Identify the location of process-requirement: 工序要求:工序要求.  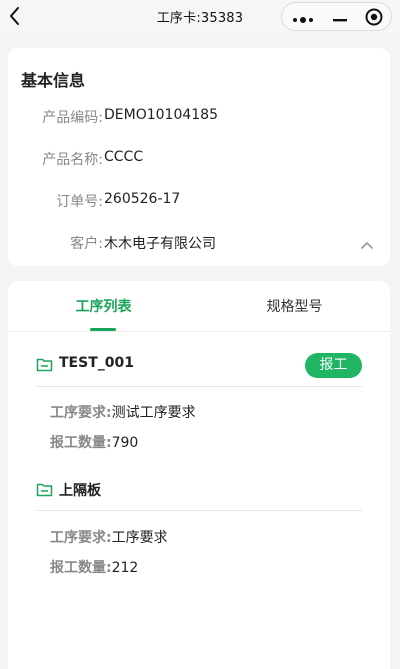
(109, 537).